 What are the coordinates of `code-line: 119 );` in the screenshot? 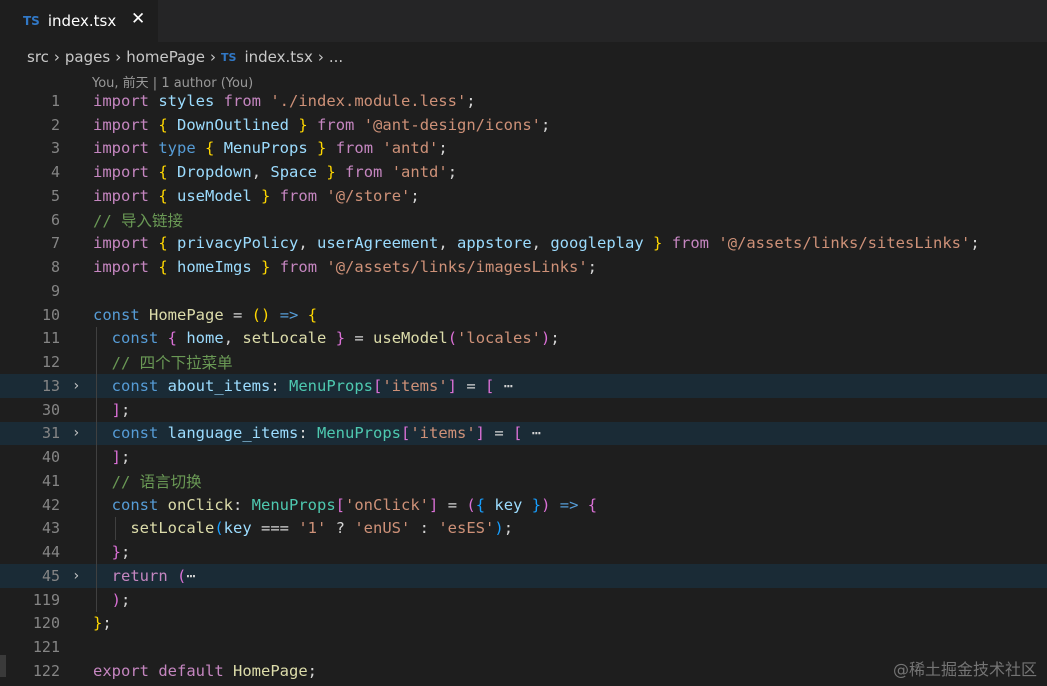 It's located at (523, 600).